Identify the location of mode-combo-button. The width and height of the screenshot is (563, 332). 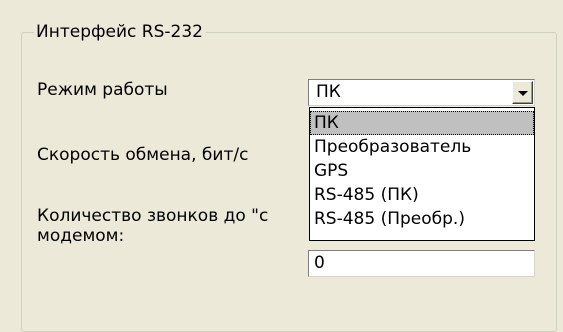
(522, 92).